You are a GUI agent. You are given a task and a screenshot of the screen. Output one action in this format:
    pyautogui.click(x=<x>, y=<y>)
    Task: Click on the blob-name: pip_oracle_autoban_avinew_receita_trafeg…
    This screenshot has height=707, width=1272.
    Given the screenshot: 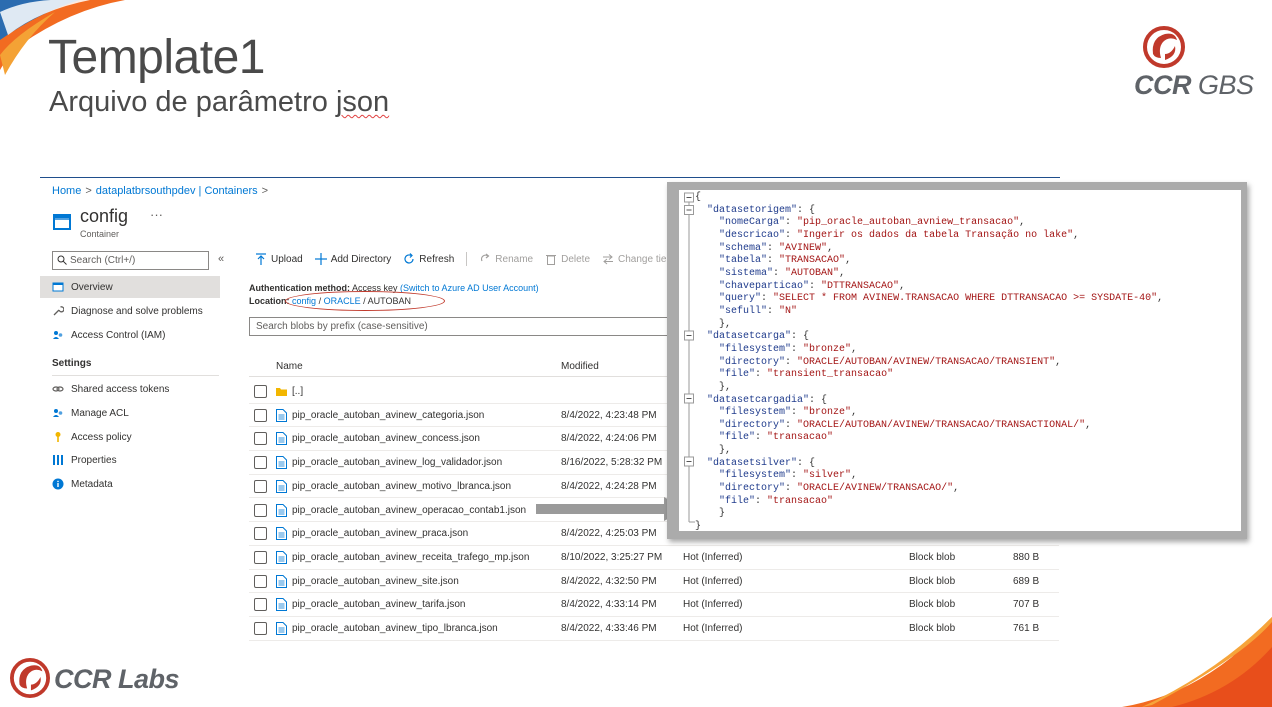 What is the action you would take?
    pyautogui.click(x=410, y=557)
    